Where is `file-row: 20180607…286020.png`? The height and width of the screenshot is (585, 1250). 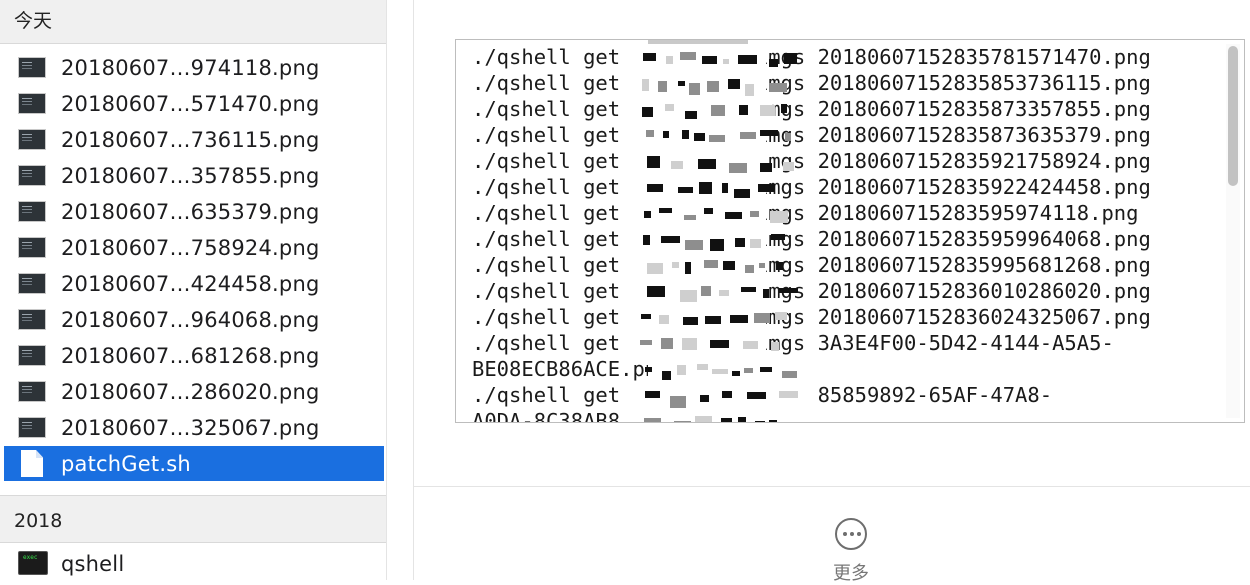
file-row: 20180607…286020.png is located at coordinates (194, 392).